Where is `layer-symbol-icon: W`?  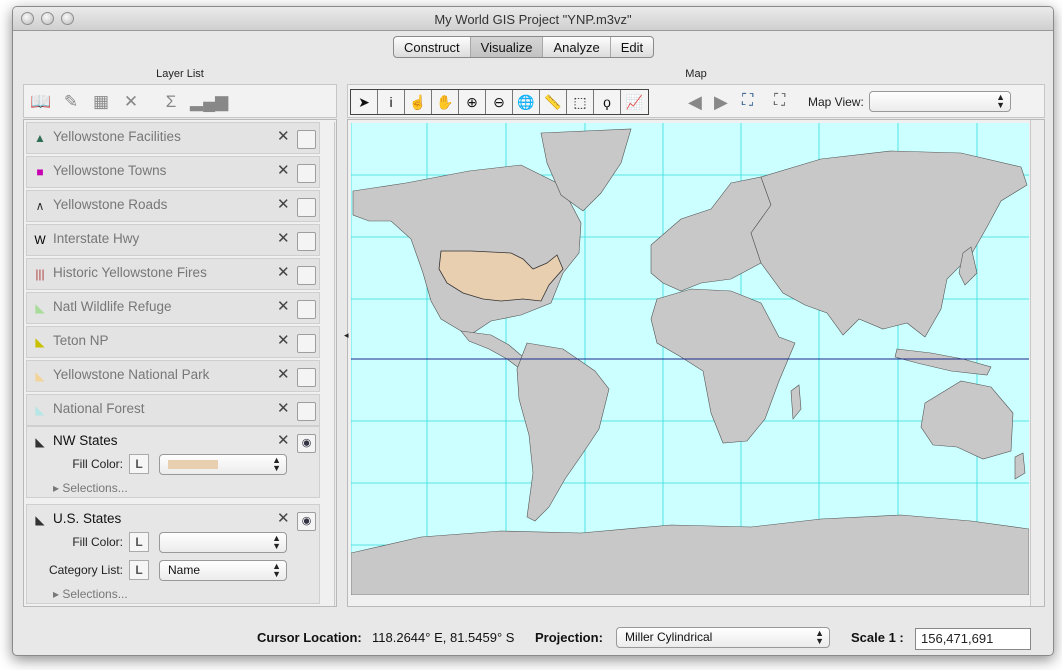 layer-symbol-icon: W is located at coordinates (40, 240).